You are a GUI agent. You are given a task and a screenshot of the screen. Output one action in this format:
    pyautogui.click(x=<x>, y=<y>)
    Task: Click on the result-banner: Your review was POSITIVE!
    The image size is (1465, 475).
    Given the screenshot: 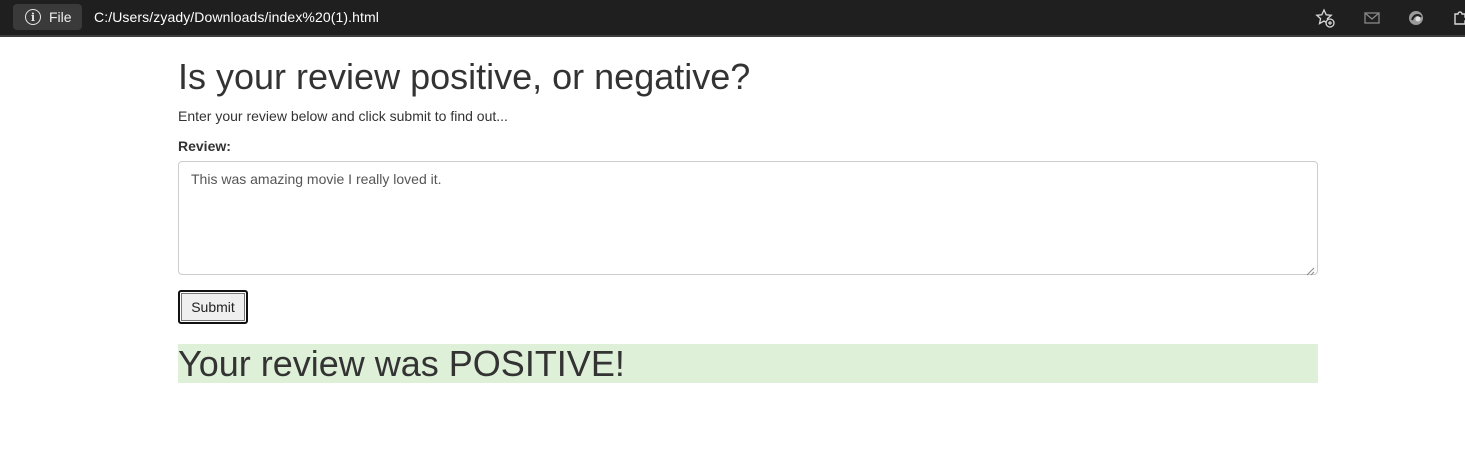 What is the action you would take?
    pyautogui.click(x=748, y=363)
    